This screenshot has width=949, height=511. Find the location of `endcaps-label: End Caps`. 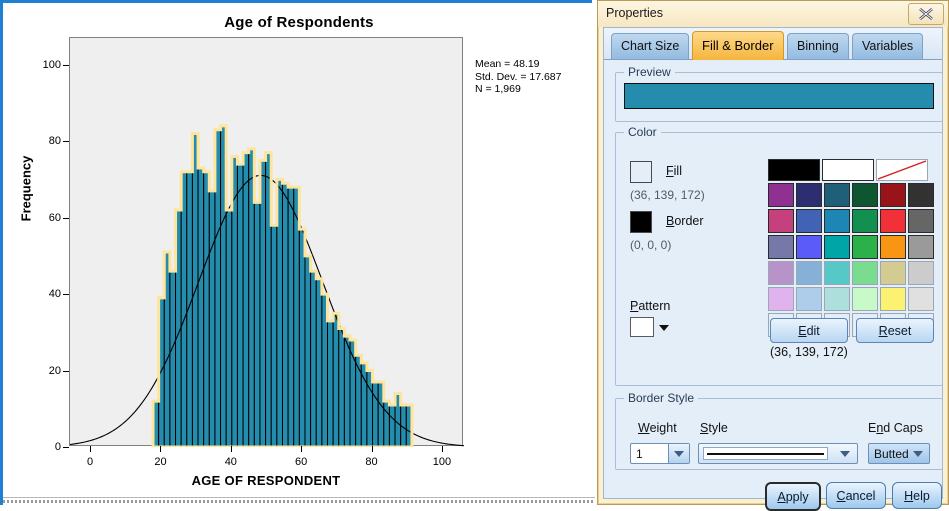

endcaps-label: End Caps is located at coordinates (895, 428).